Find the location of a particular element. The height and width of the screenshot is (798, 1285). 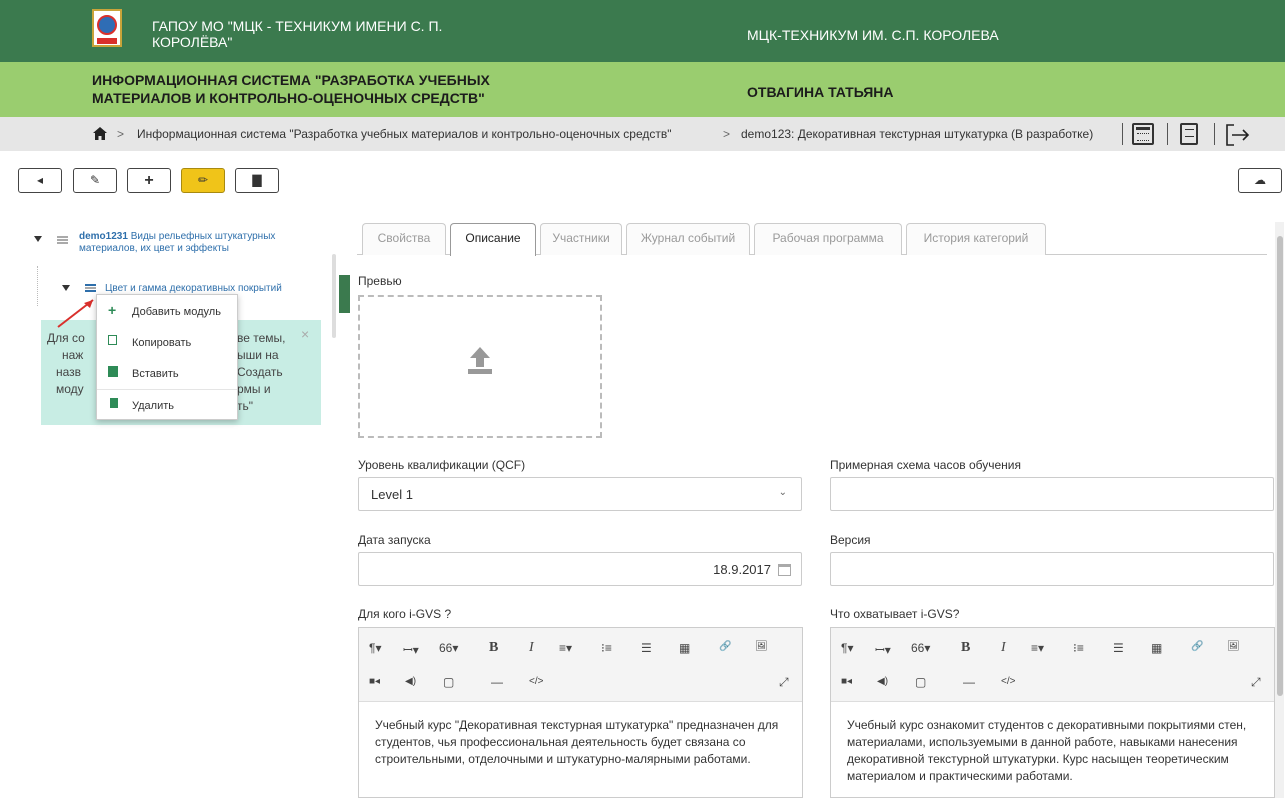

close-icon: × is located at coordinates (305, 334).